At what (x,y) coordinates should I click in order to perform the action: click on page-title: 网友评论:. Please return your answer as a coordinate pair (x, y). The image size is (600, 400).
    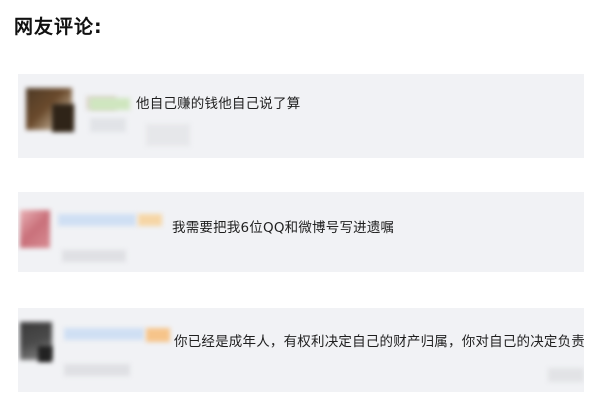
    Looking at the image, I should click on (58, 27).